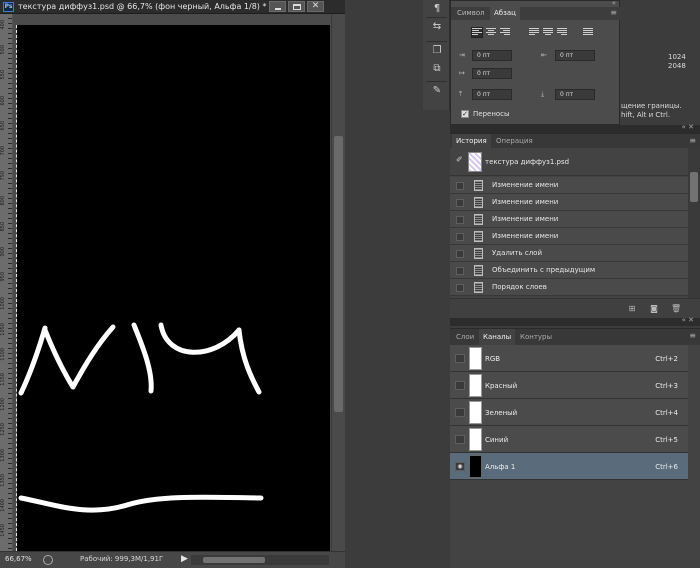  Describe the element at coordinates (534, 32) in the screenshot. I see `justify-last-left-icon` at that location.